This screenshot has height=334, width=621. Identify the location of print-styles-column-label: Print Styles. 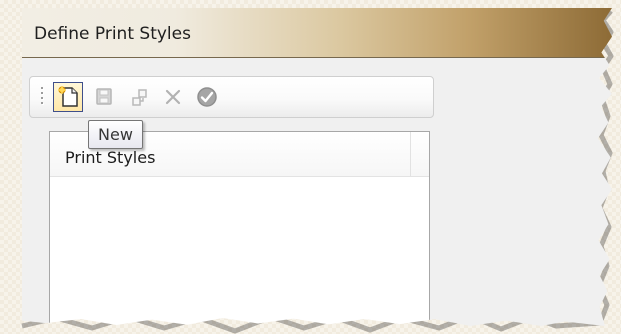
(110, 157).